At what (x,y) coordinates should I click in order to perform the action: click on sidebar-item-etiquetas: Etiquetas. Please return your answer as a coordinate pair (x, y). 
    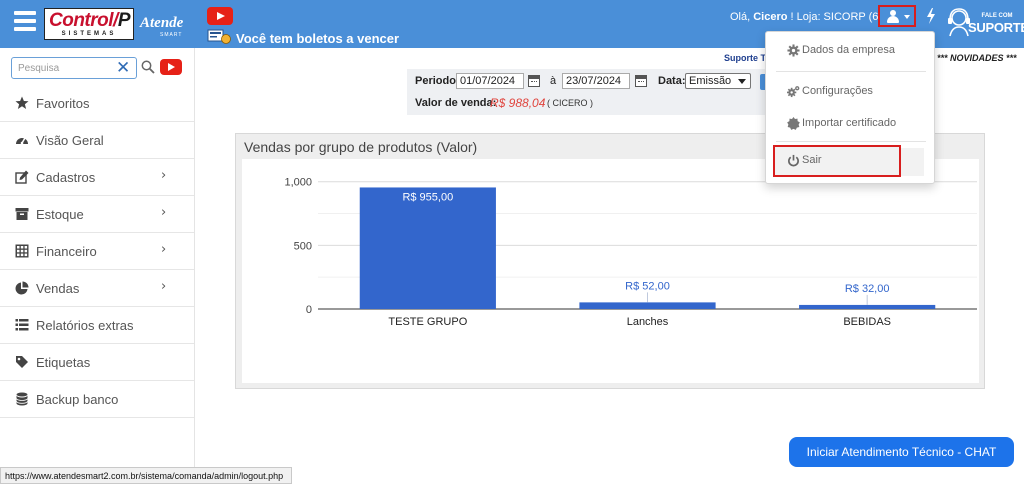
    Looking at the image, I should click on (97, 362).